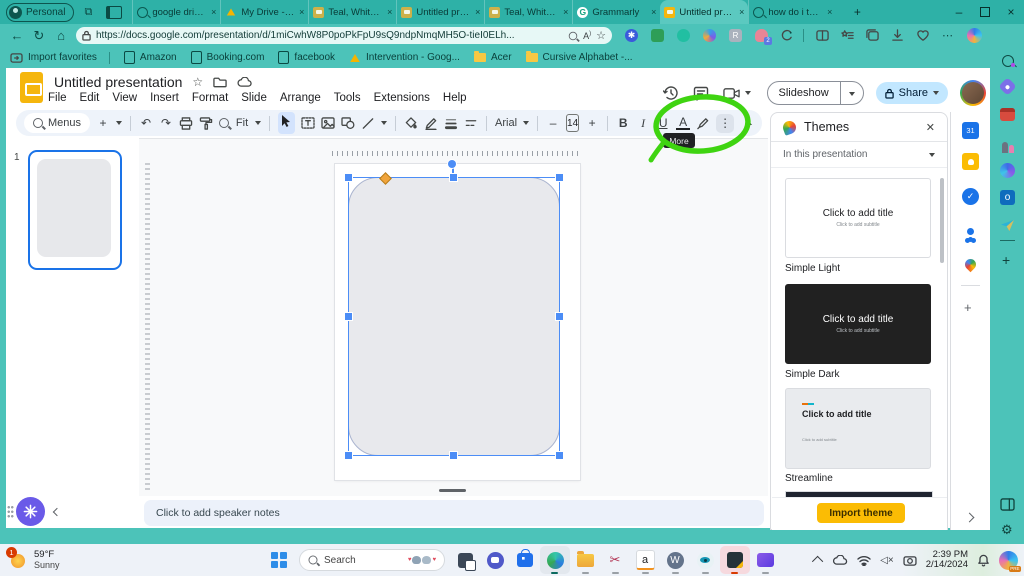  Describe the element at coordinates (452, 164) in the screenshot. I see `rotate-handle` at that location.